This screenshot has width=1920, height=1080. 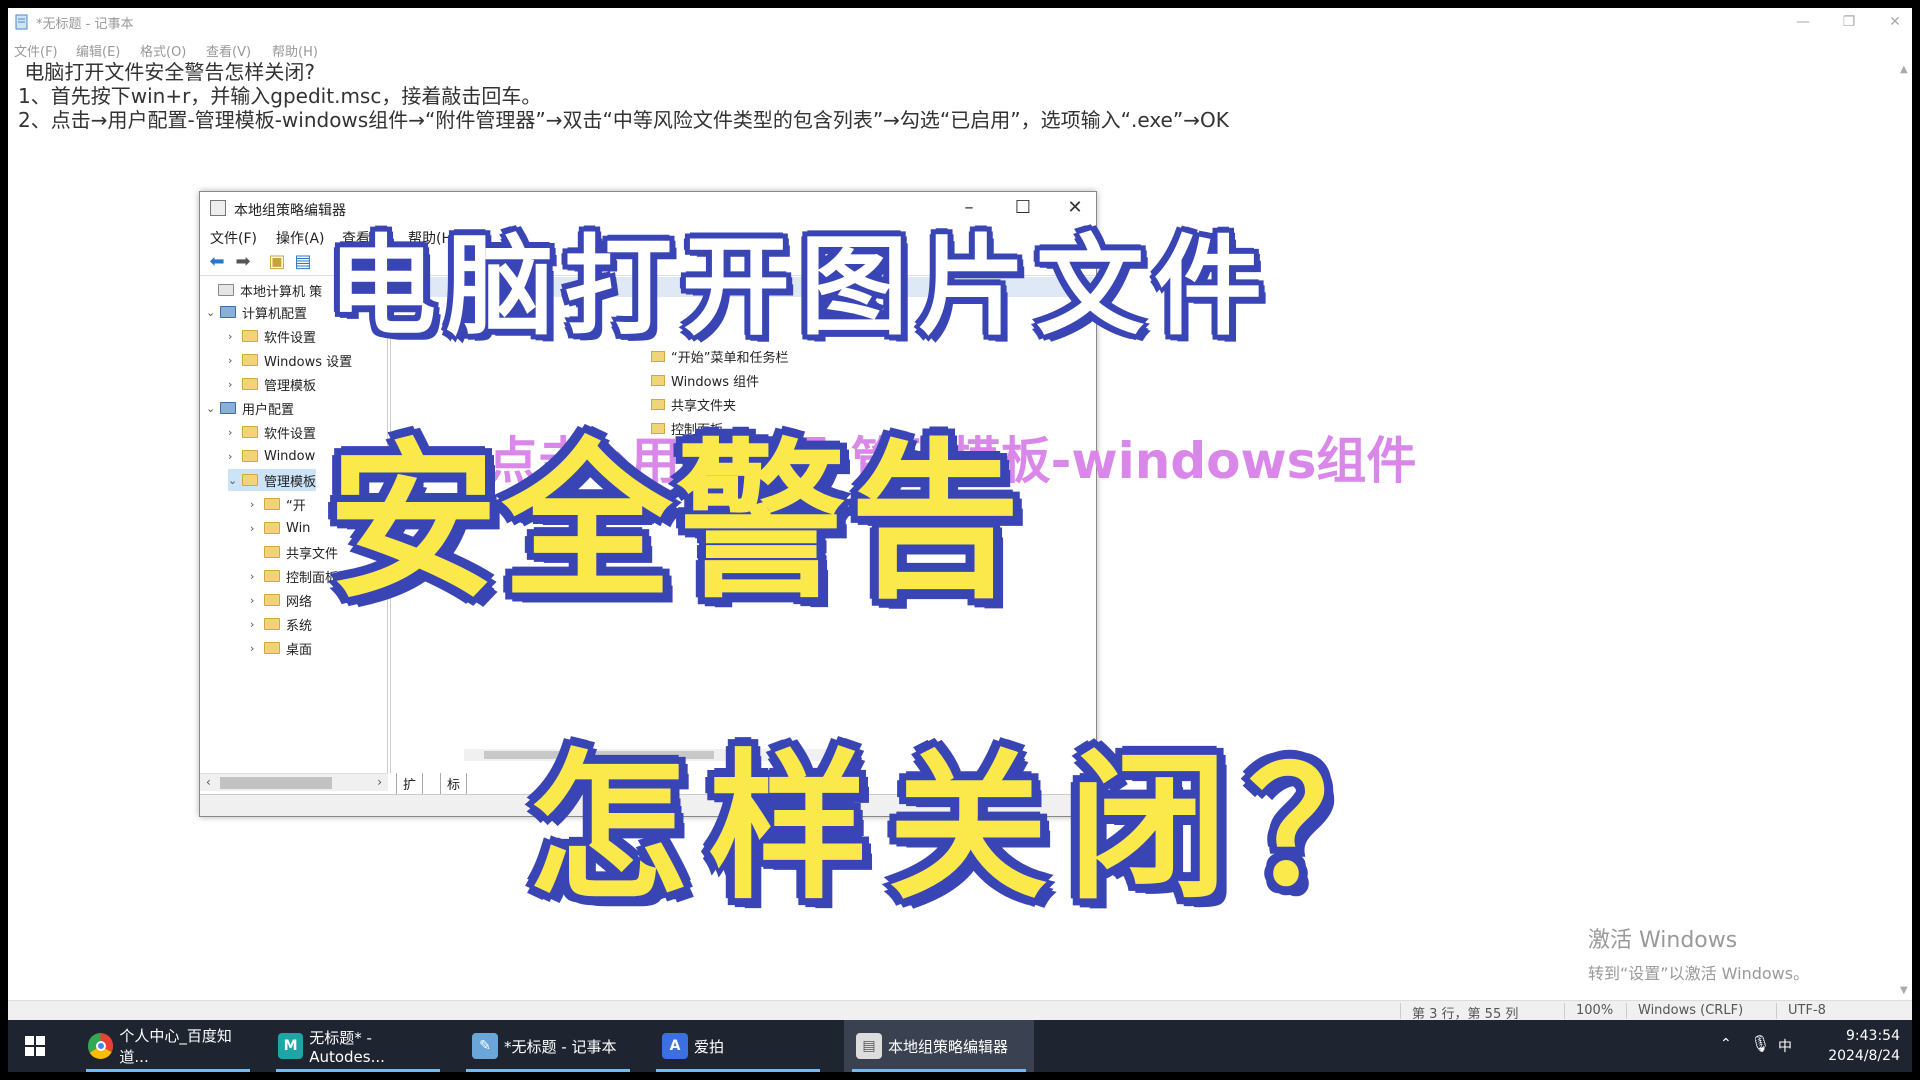 What do you see at coordinates (1726, 1044) in the screenshot?
I see `show-hidden-icons-icon: ⌃` at bounding box center [1726, 1044].